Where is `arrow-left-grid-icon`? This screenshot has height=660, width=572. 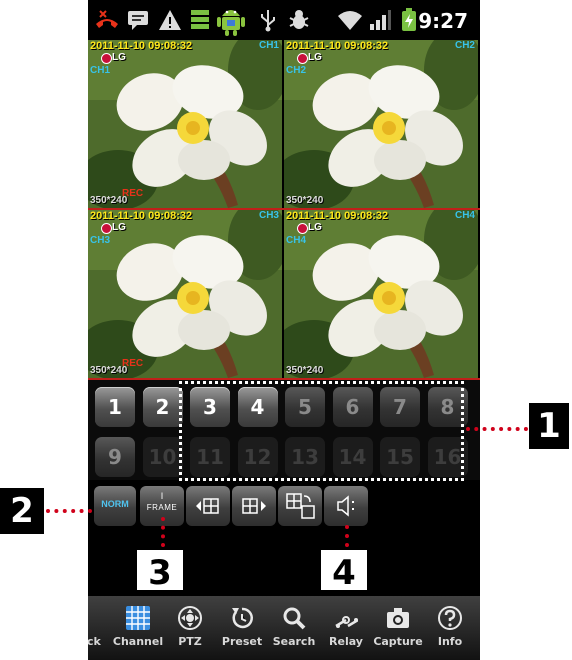 arrow-left-grid-icon is located at coordinates (207, 506).